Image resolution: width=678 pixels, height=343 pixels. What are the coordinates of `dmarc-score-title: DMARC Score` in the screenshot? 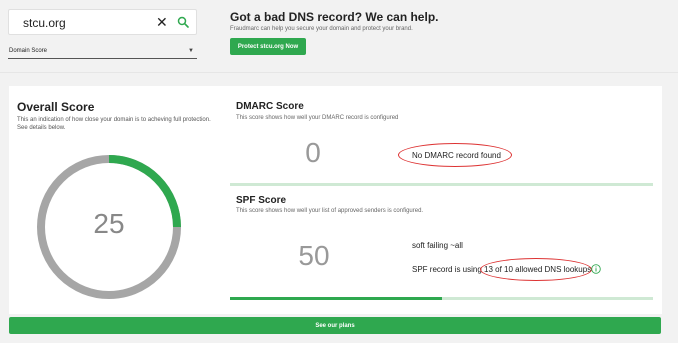 It's located at (270, 106).